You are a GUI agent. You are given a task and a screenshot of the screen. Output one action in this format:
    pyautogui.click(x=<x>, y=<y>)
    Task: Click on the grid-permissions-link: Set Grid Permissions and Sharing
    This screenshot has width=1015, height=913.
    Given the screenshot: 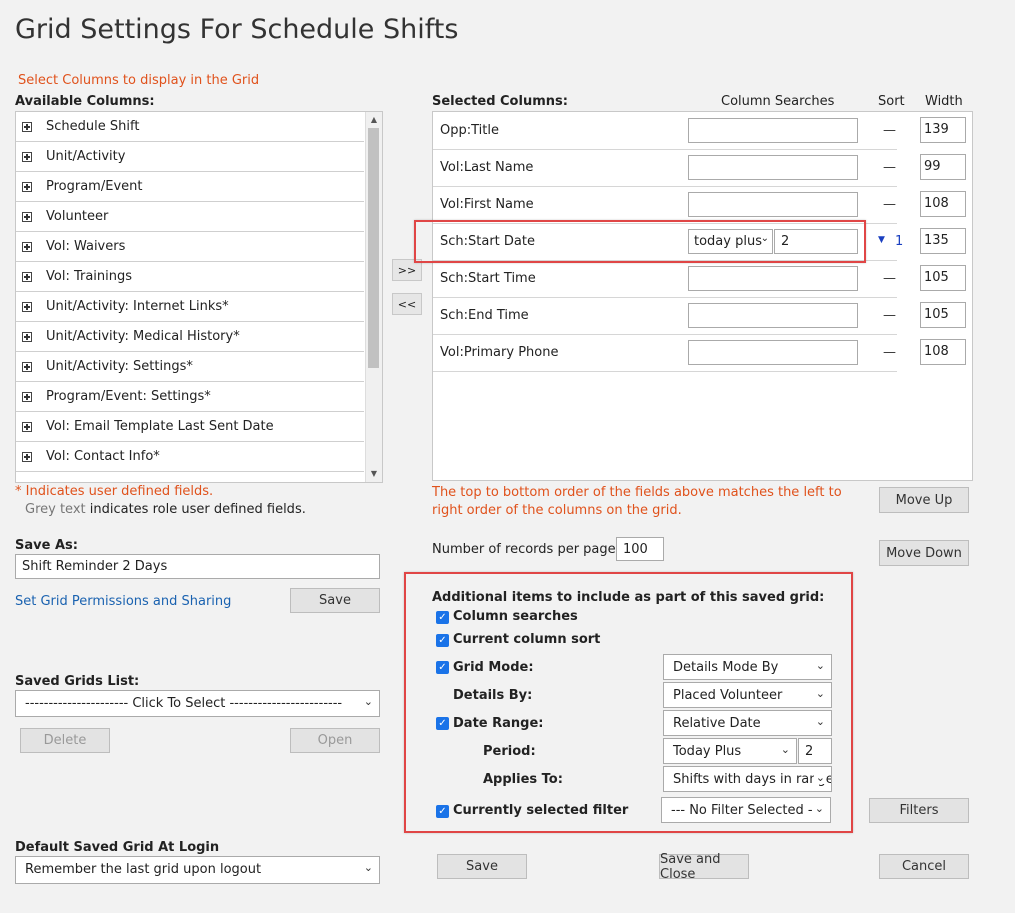 What is the action you would take?
    pyautogui.click(x=123, y=601)
    